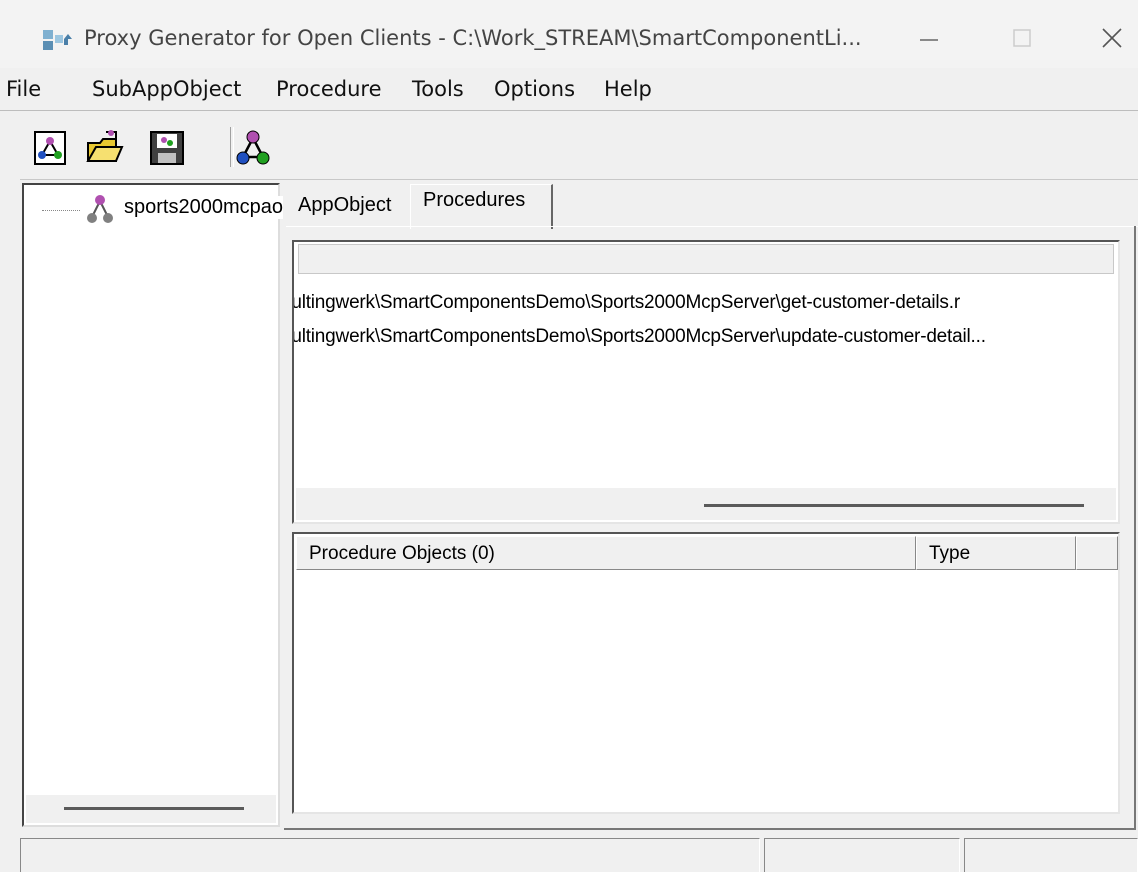 This screenshot has height=872, width=1138. Describe the element at coordinates (166, 89) in the screenshot. I see `menu-subappobject: SubAppObject` at that location.